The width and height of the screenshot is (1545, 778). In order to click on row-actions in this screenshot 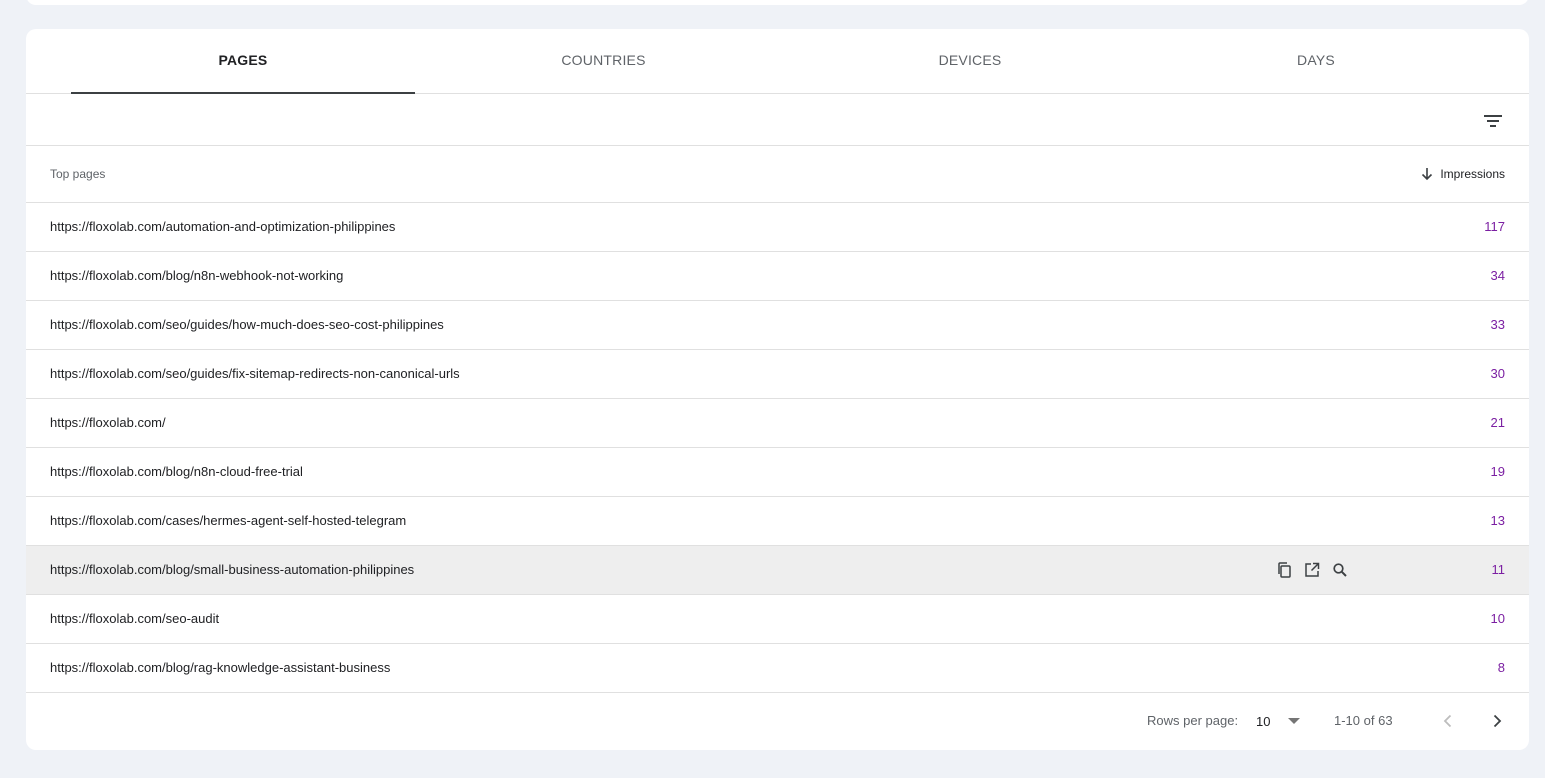, I will do `click(1312, 570)`.